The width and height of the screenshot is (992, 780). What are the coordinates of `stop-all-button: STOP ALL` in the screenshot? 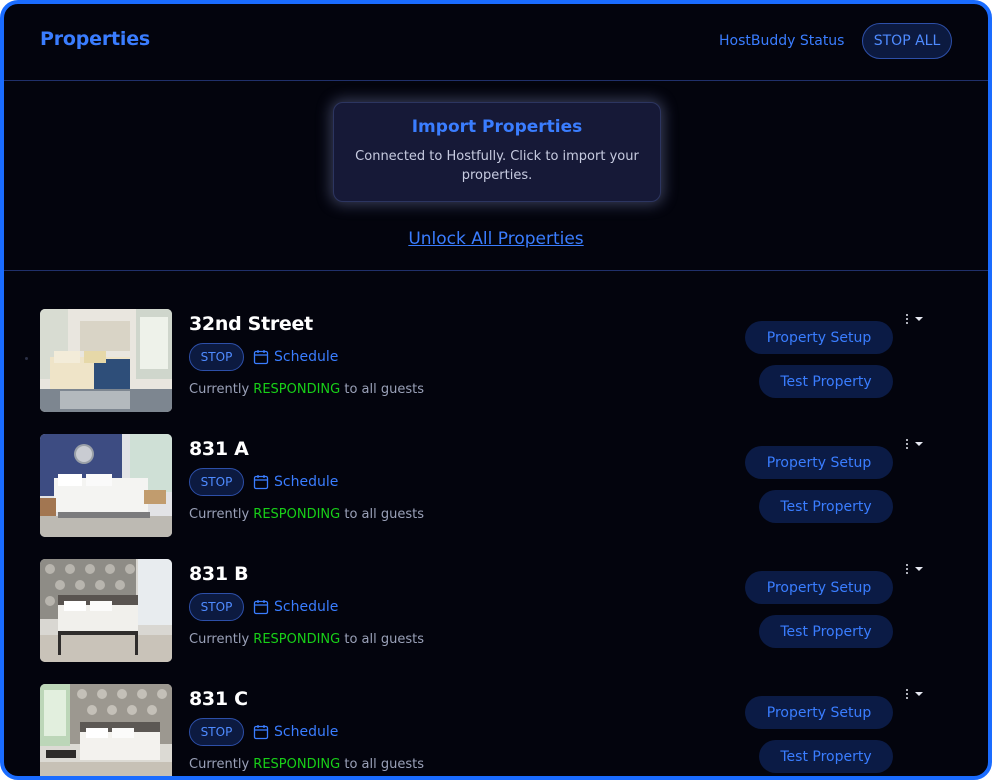 It's located at (907, 41).